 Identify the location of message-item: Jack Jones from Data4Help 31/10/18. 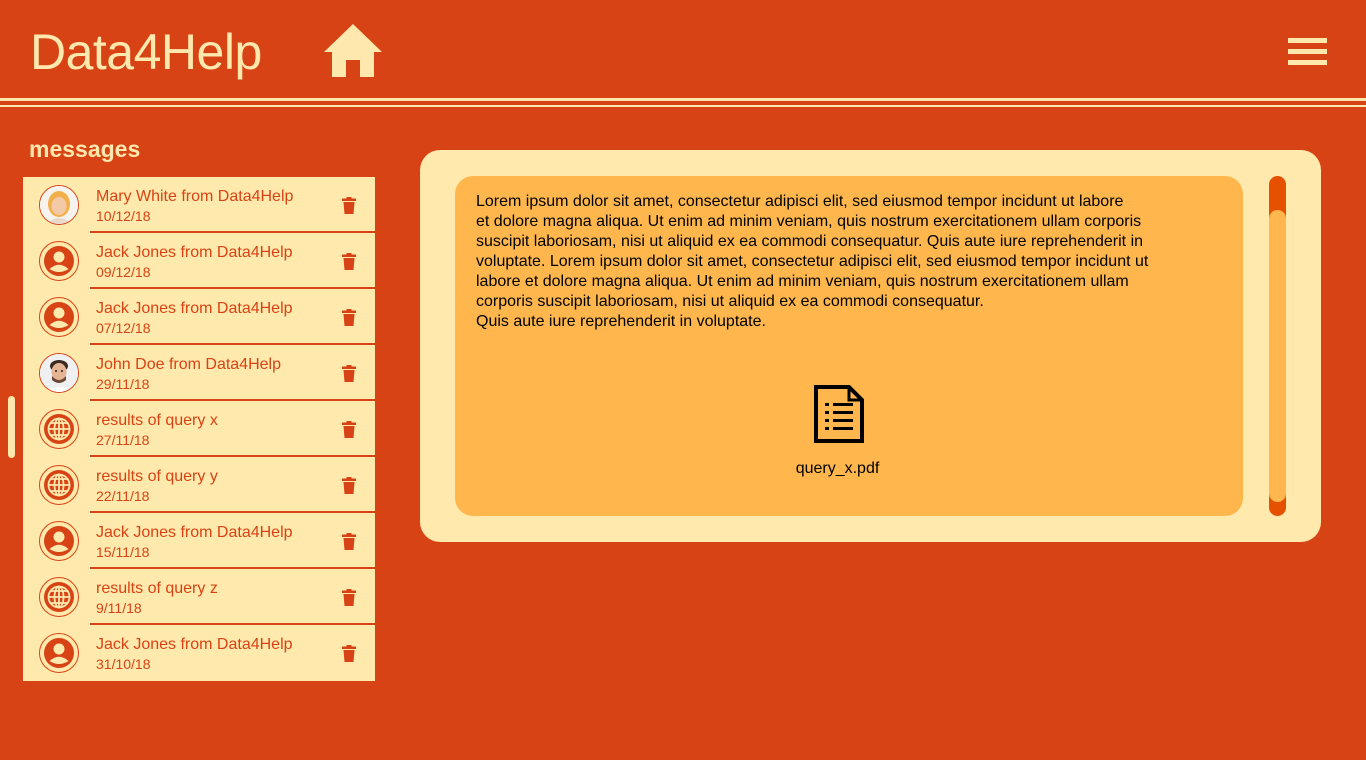
(199, 653).